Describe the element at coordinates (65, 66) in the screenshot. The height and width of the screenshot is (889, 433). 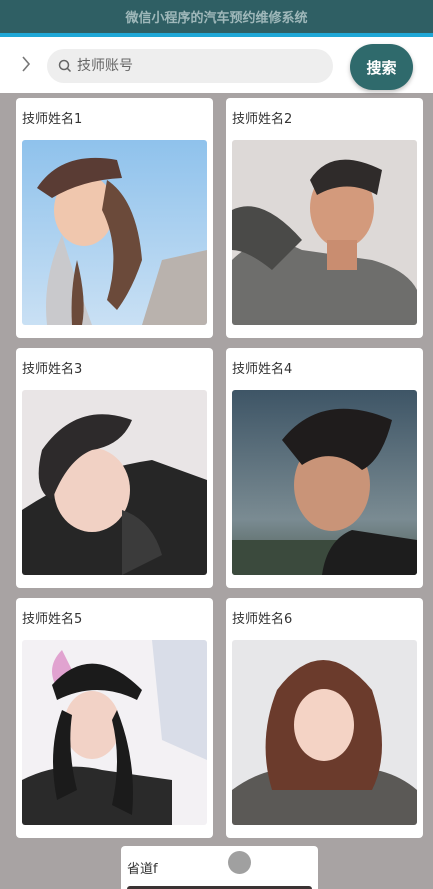
I see `search-icon` at that location.